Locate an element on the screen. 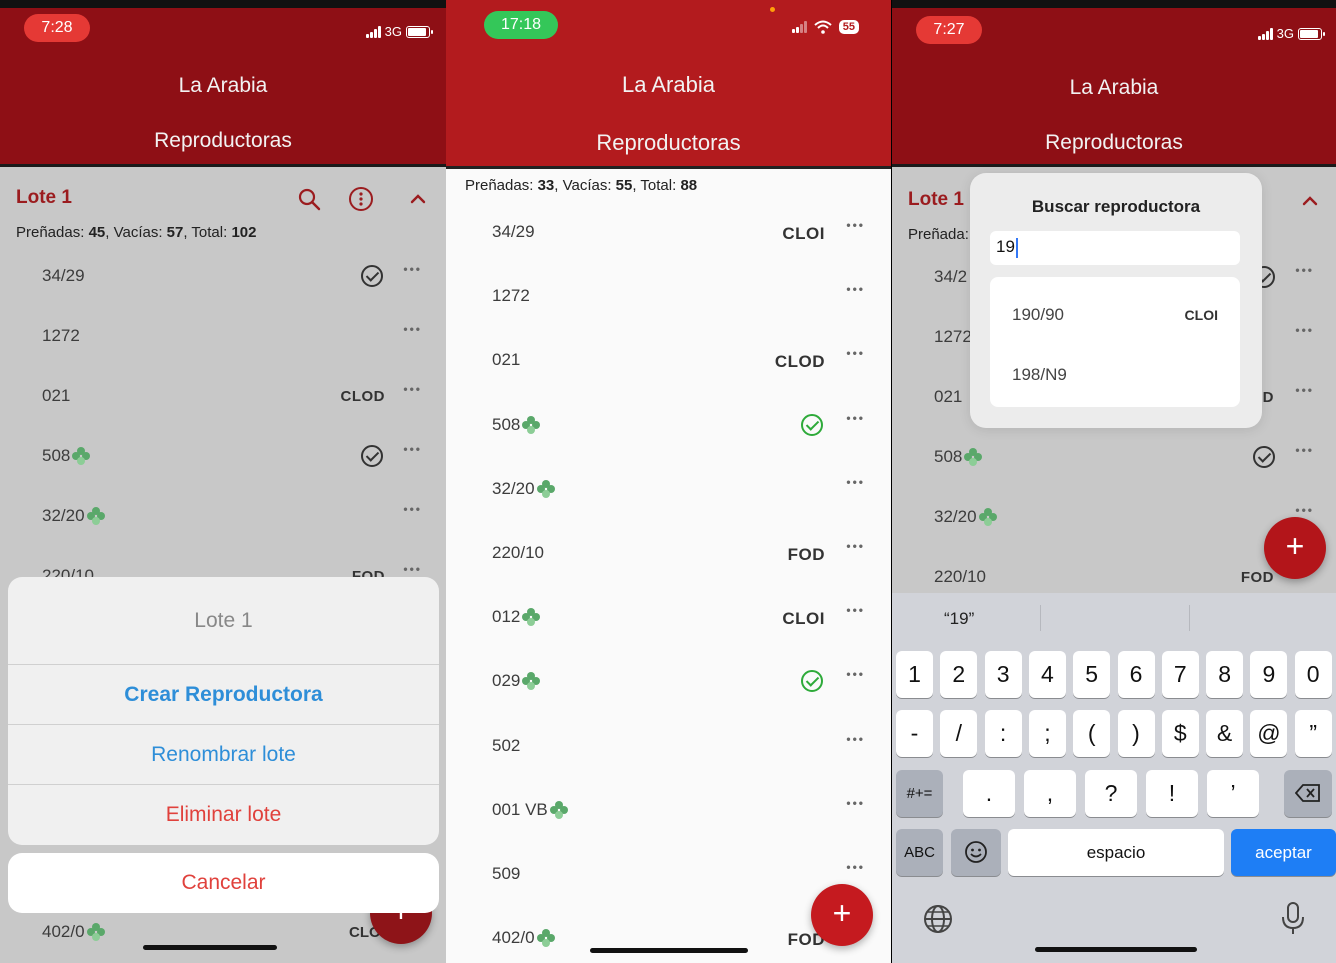 The height and width of the screenshot is (963, 1336). key: ” is located at coordinates (1313, 733).